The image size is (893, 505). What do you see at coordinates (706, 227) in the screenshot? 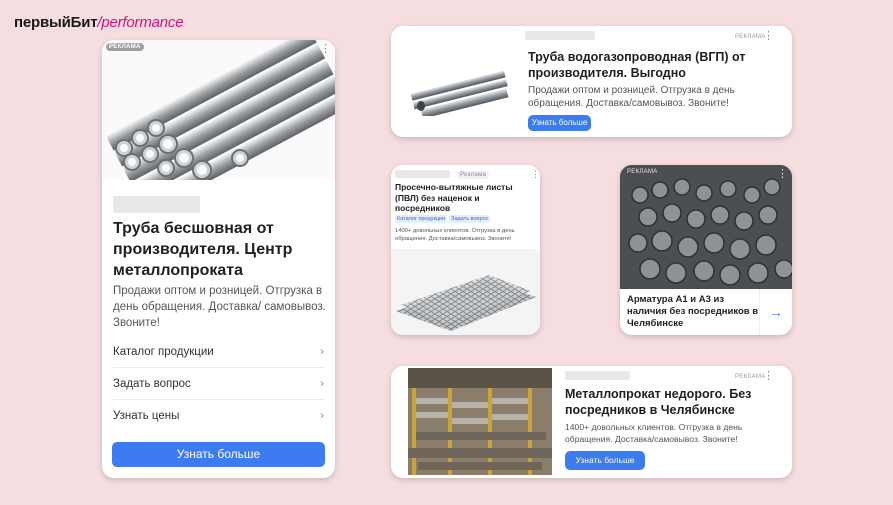
I see `rebar-image` at bounding box center [706, 227].